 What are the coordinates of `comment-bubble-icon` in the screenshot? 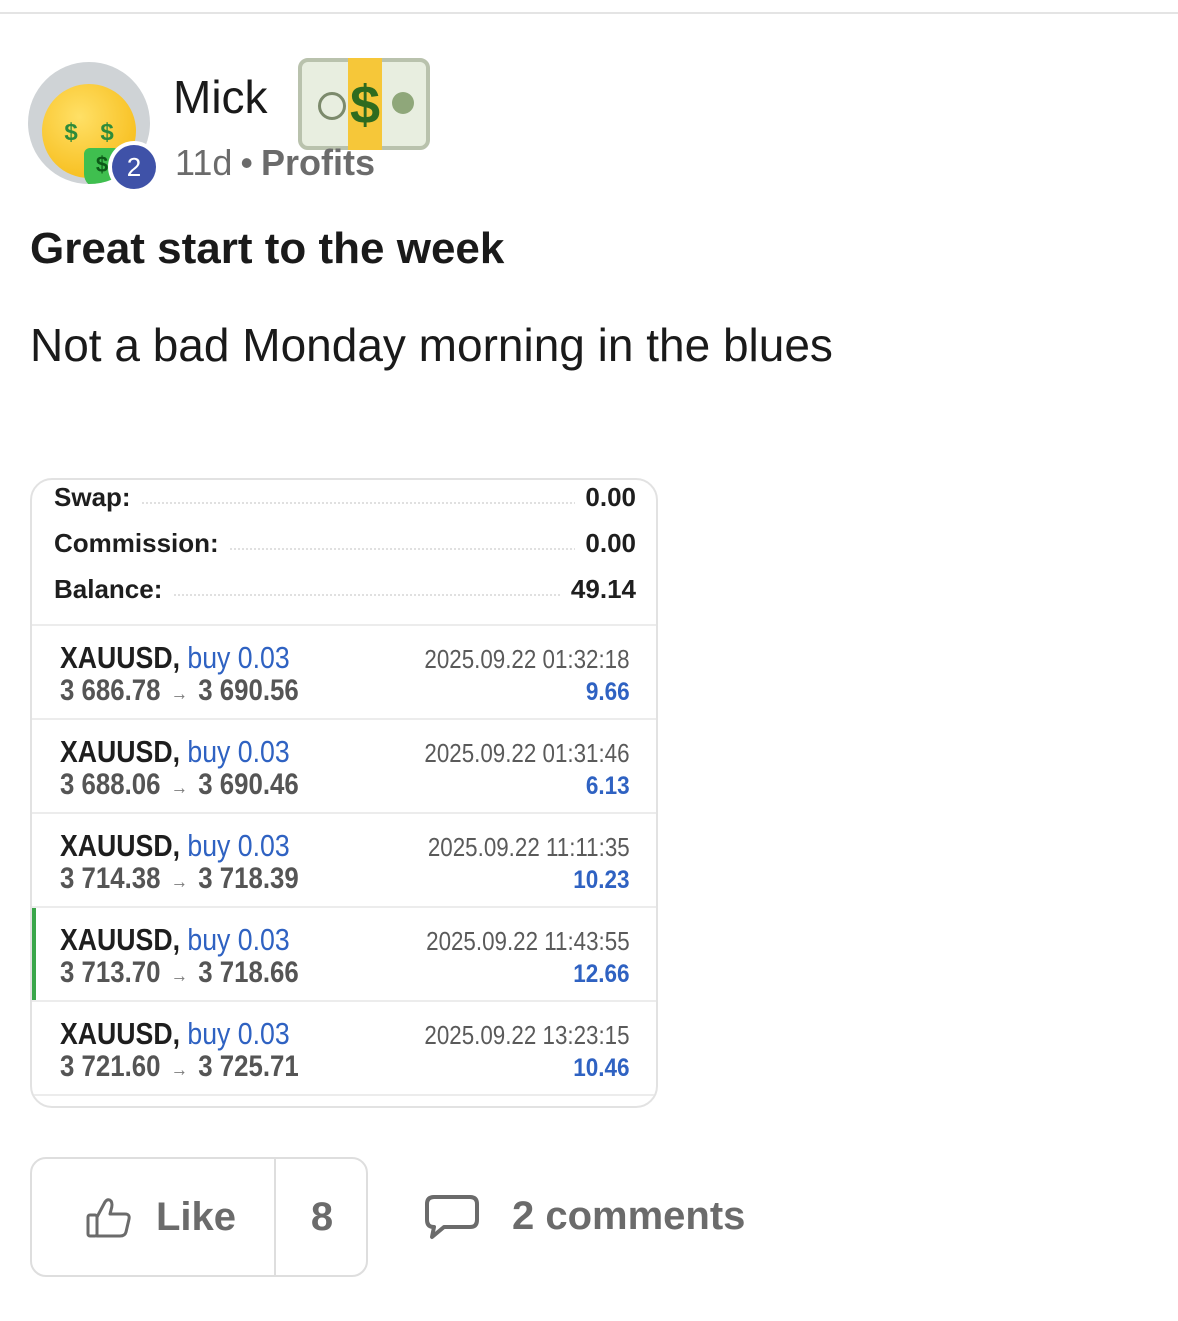 It's located at (452, 1217).